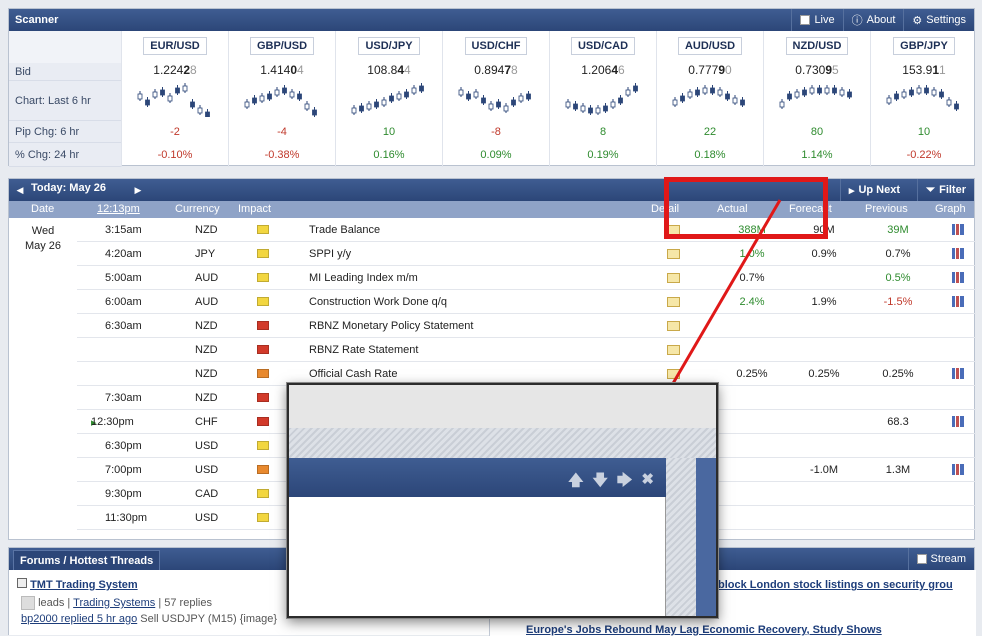 This screenshot has height=636, width=982. I want to click on arrow-down-icon: 🡇, so click(600, 482).